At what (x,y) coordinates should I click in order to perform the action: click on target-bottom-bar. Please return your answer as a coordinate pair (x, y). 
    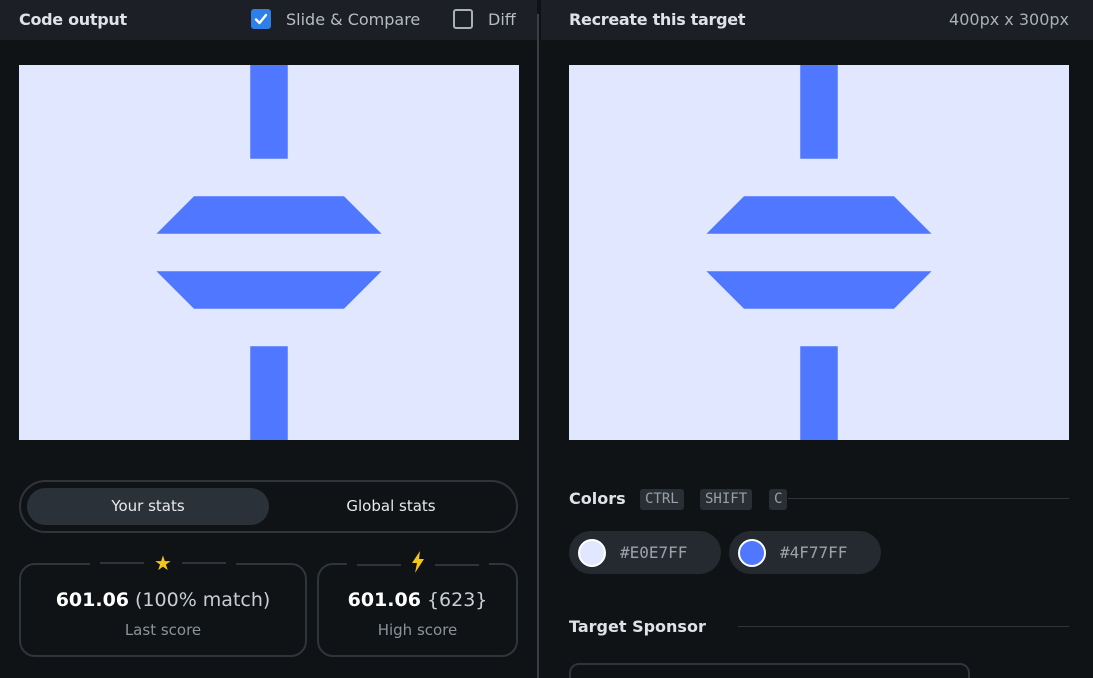
    Looking at the image, I should click on (819, 393).